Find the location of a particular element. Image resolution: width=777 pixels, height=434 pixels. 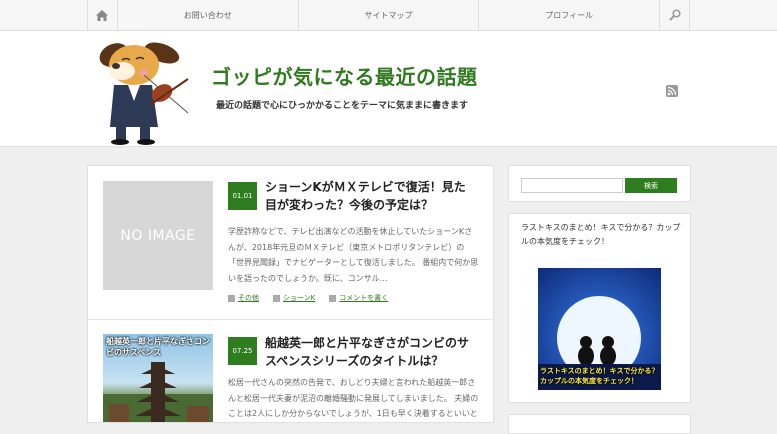

top-navigation: お問い合わせ サイトマップ プロフィール is located at coordinates (388, 15).